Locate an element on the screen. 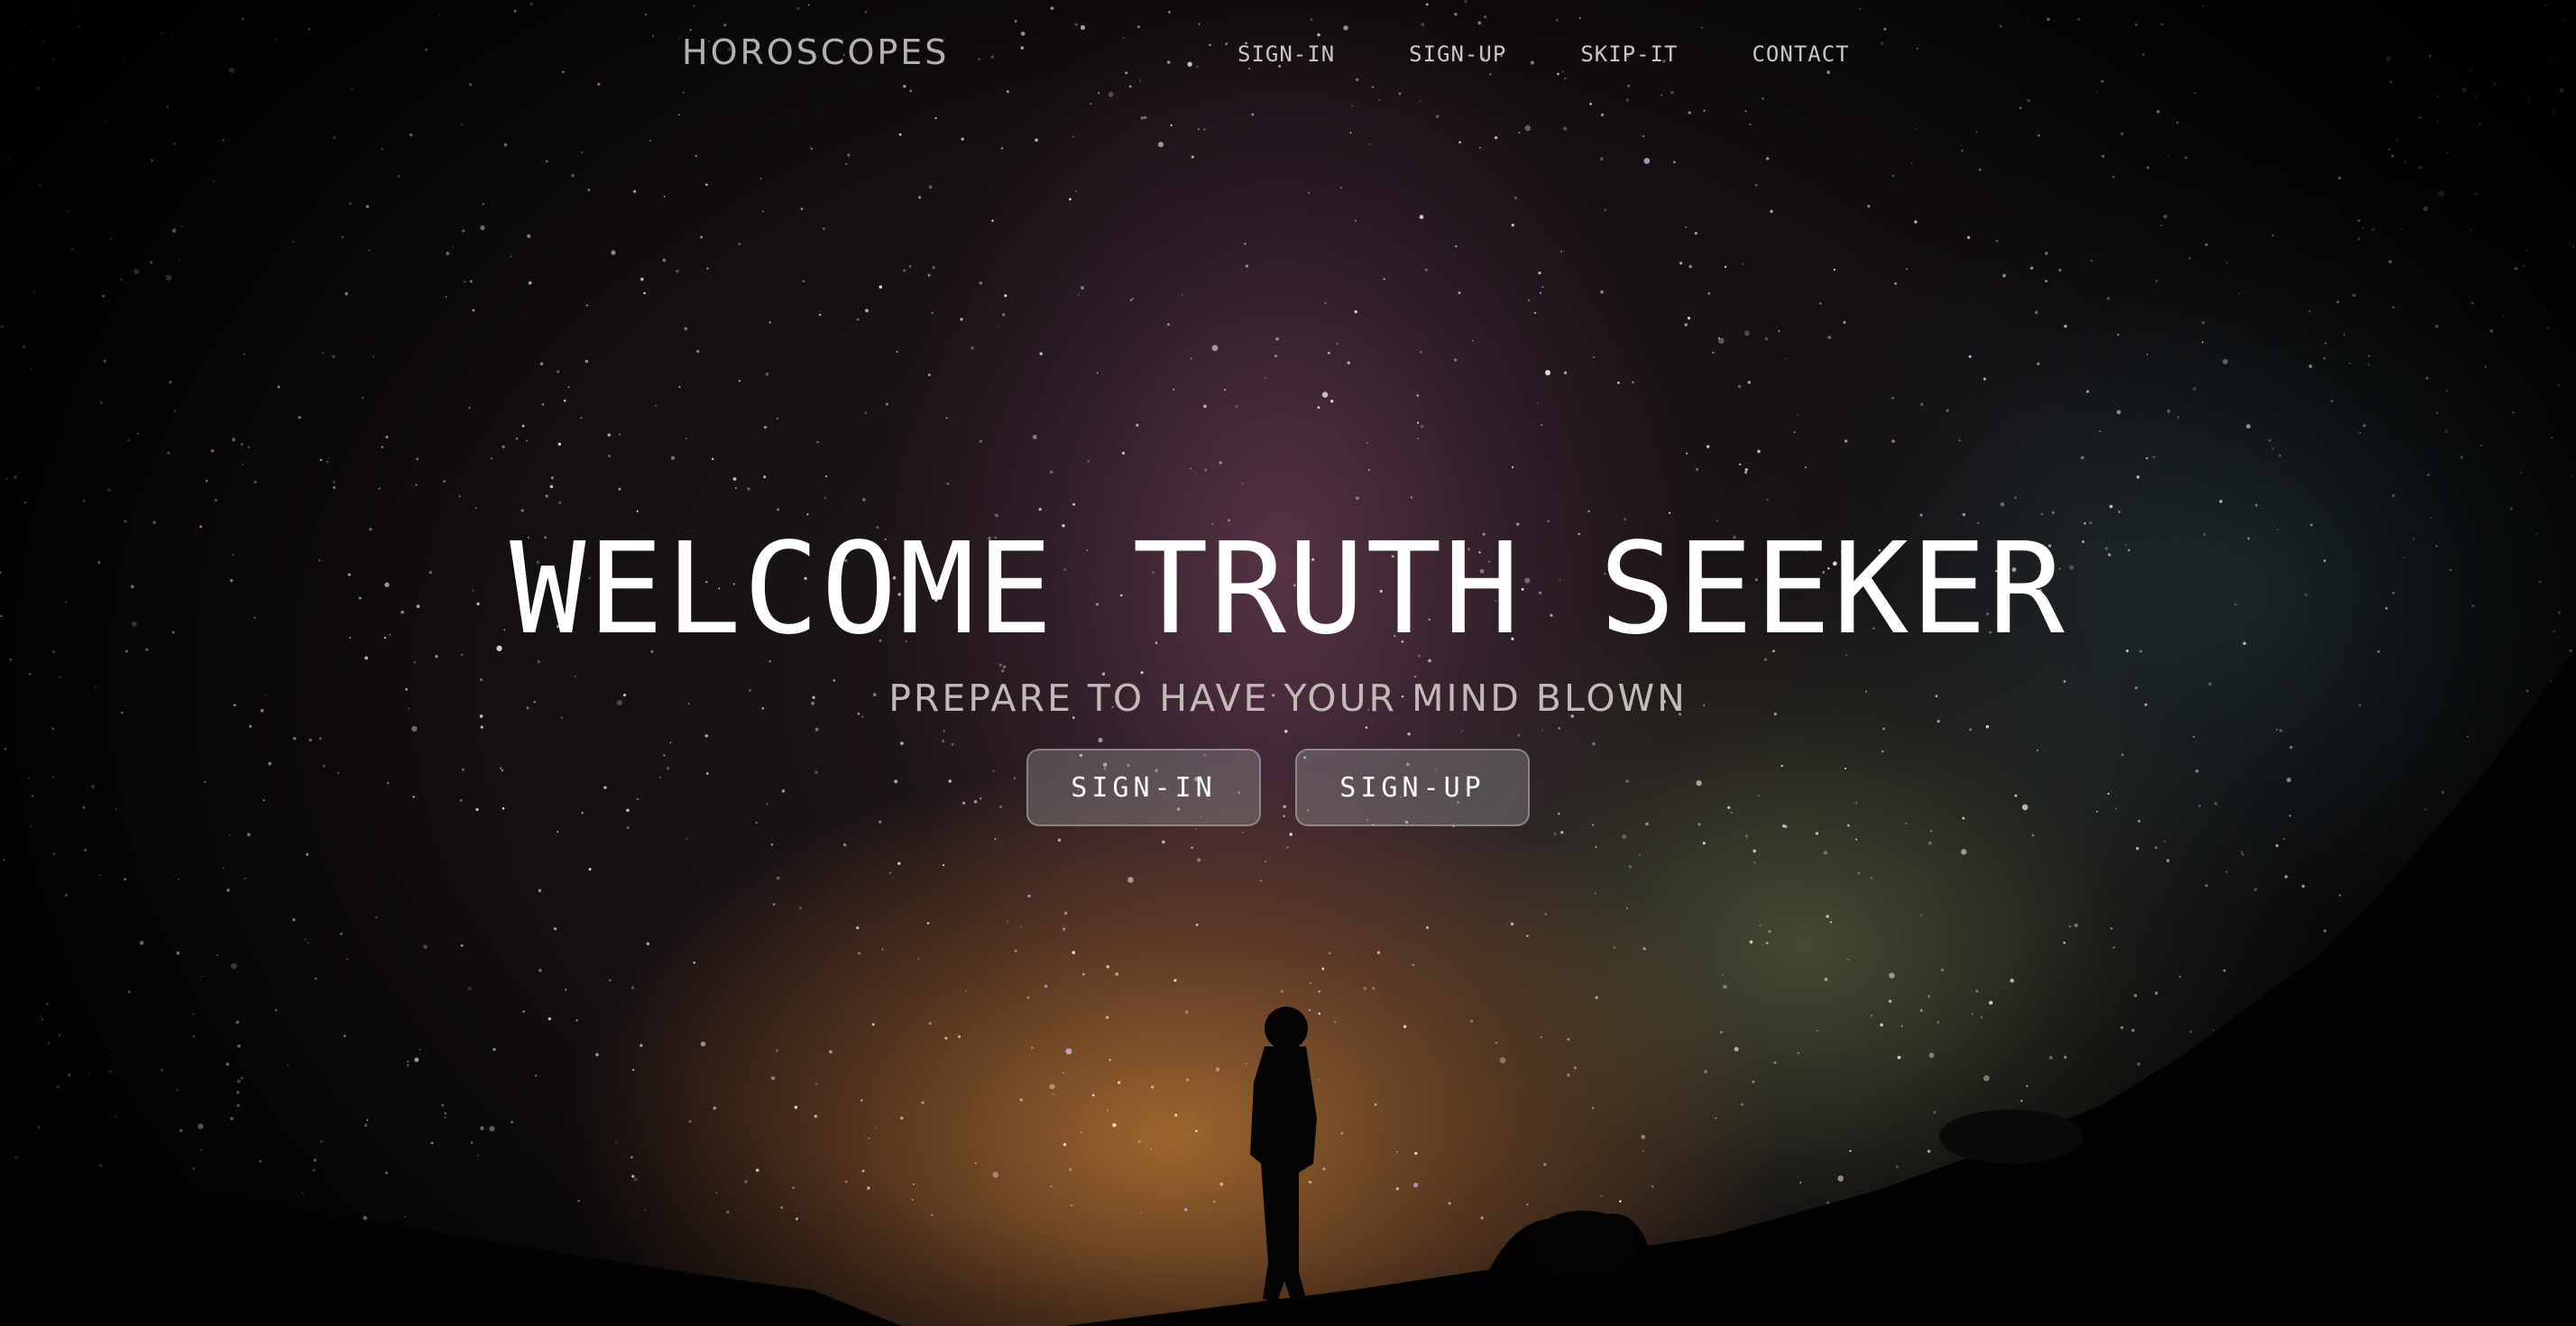  nav-link-sign-in: SIGN-IN is located at coordinates (1286, 54).